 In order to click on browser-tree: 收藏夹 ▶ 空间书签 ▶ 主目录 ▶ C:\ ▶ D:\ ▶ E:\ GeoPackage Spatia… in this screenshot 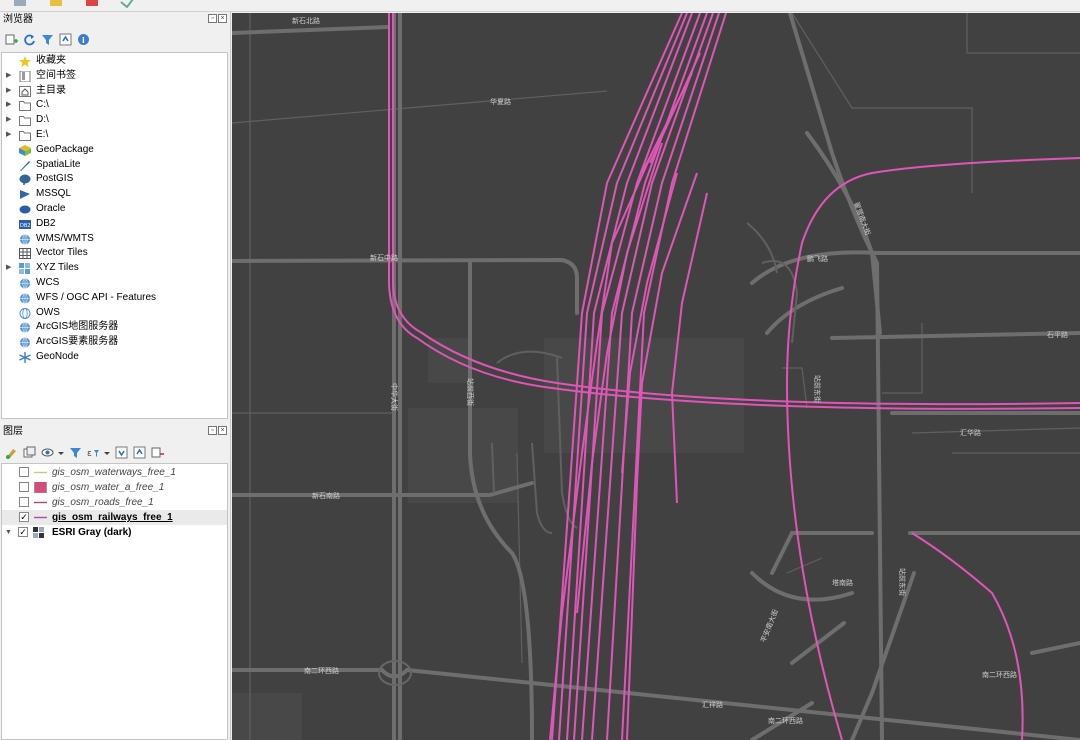, I will do `click(114, 235)`.